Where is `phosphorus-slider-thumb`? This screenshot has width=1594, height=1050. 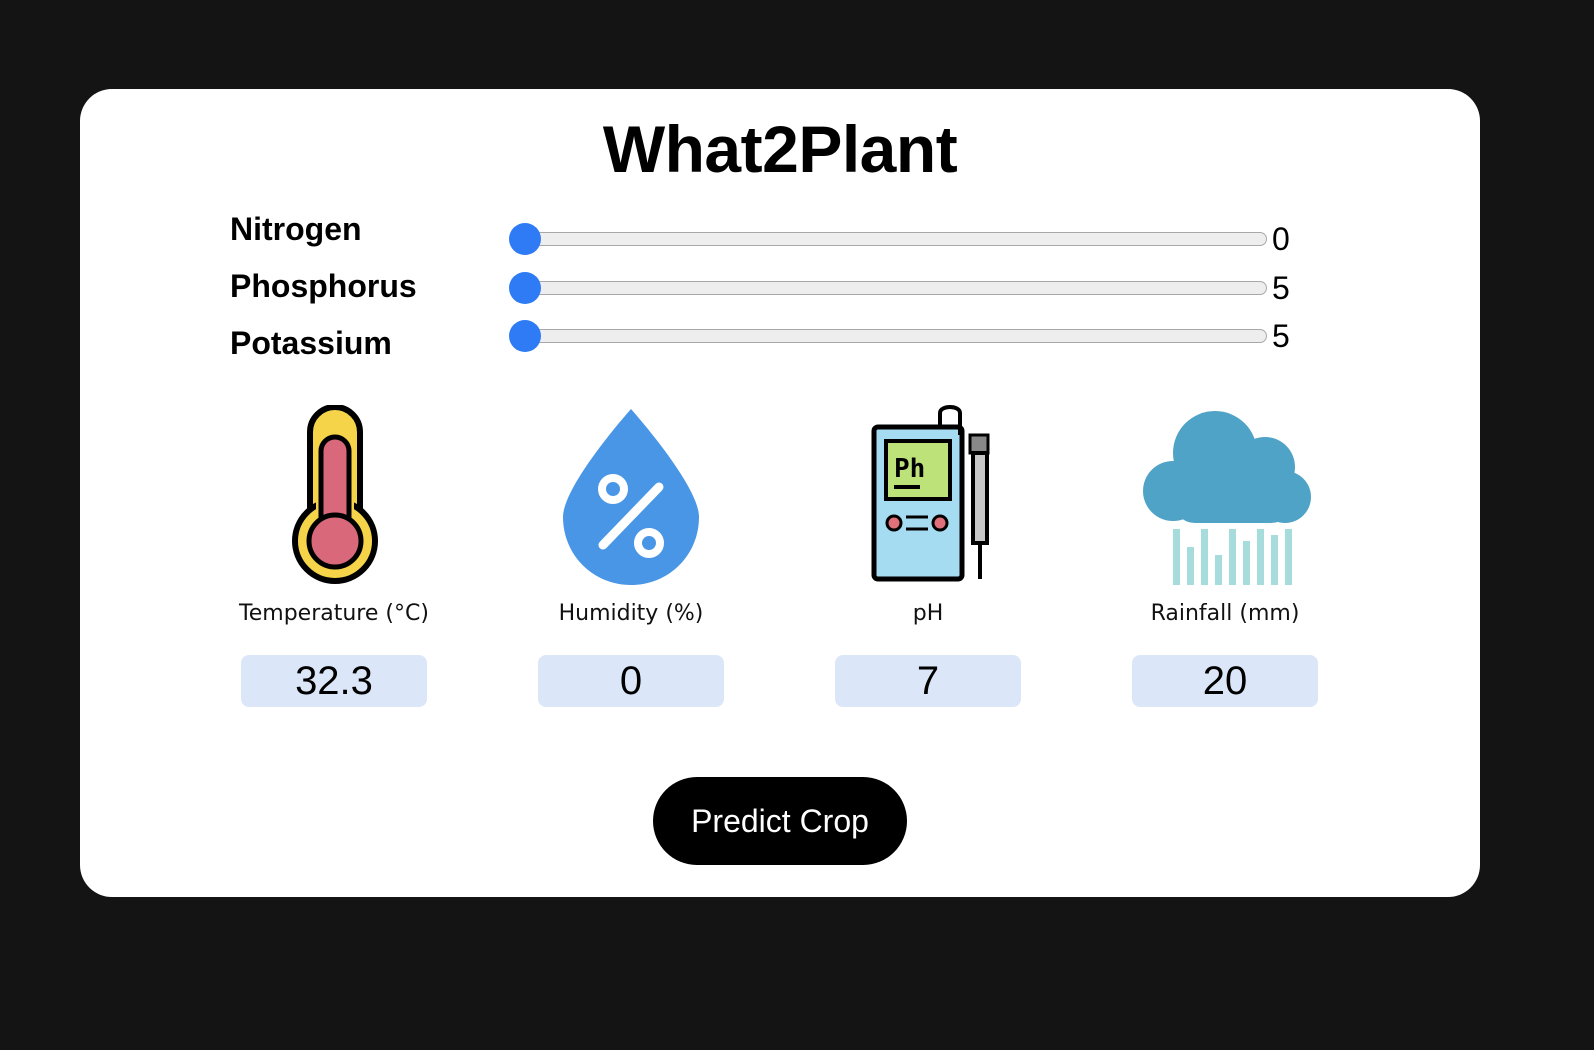
phosphorus-slider-thumb is located at coordinates (525, 288).